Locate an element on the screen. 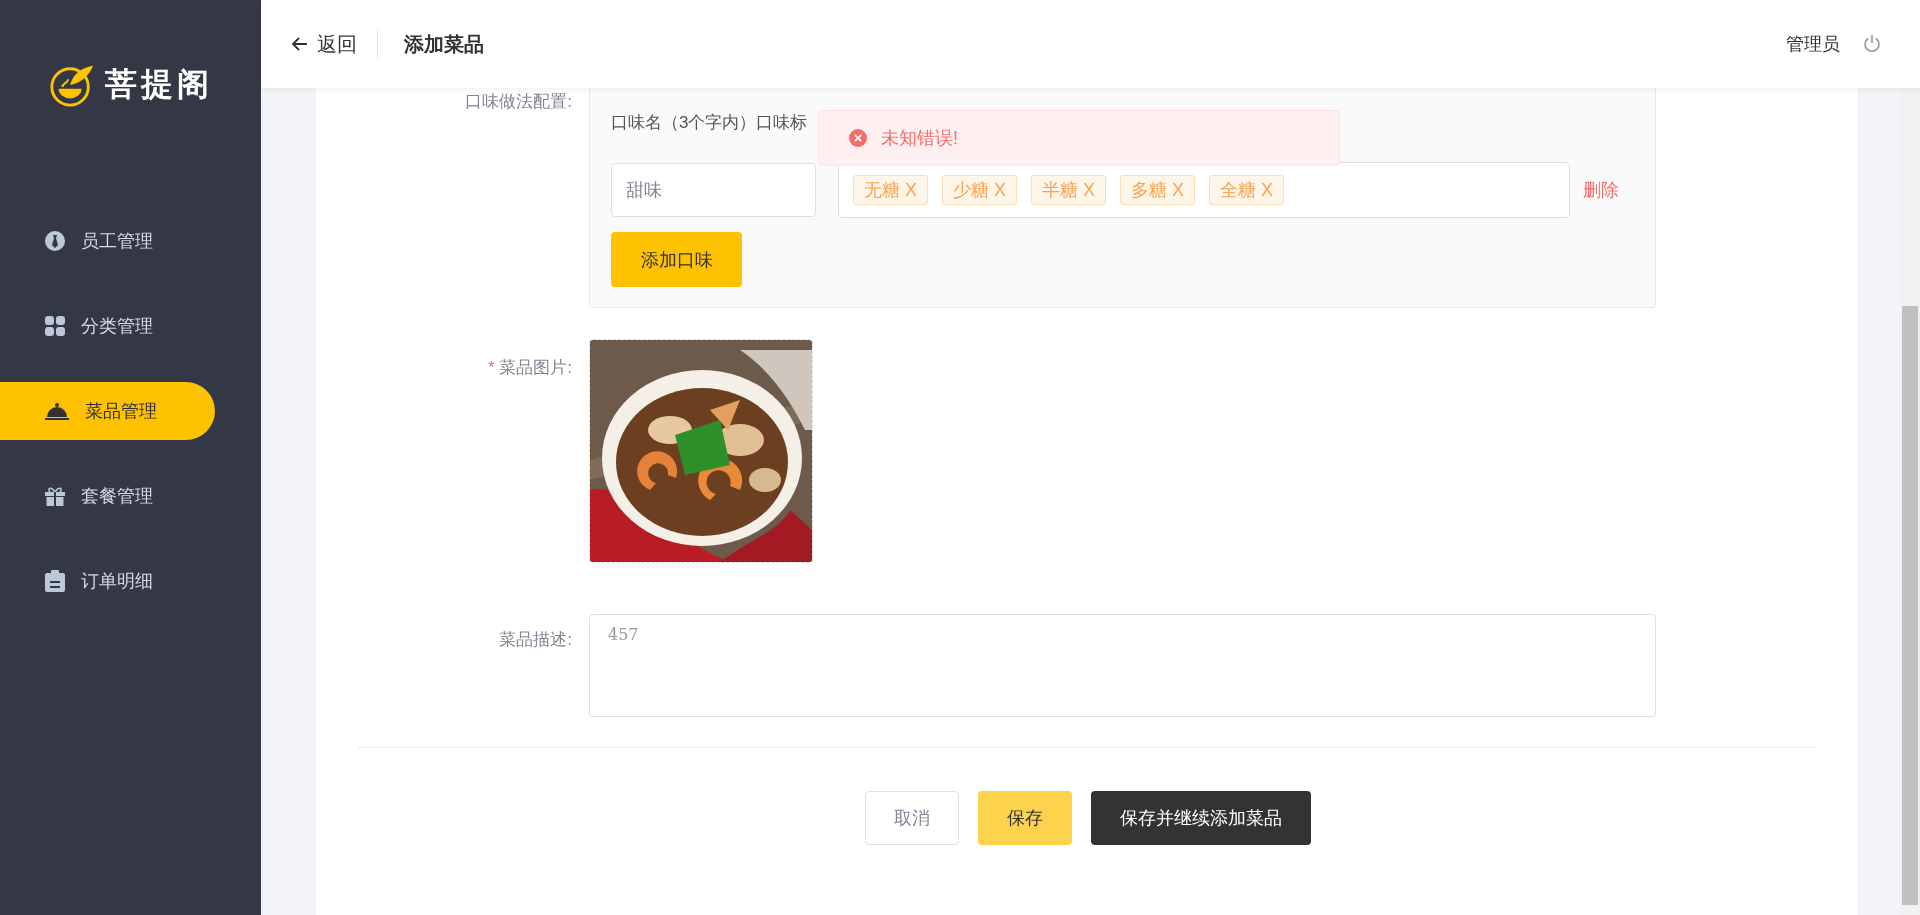 The height and width of the screenshot is (915, 1920). save-button: 保存并继续添加菜品 is located at coordinates (1200, 818).